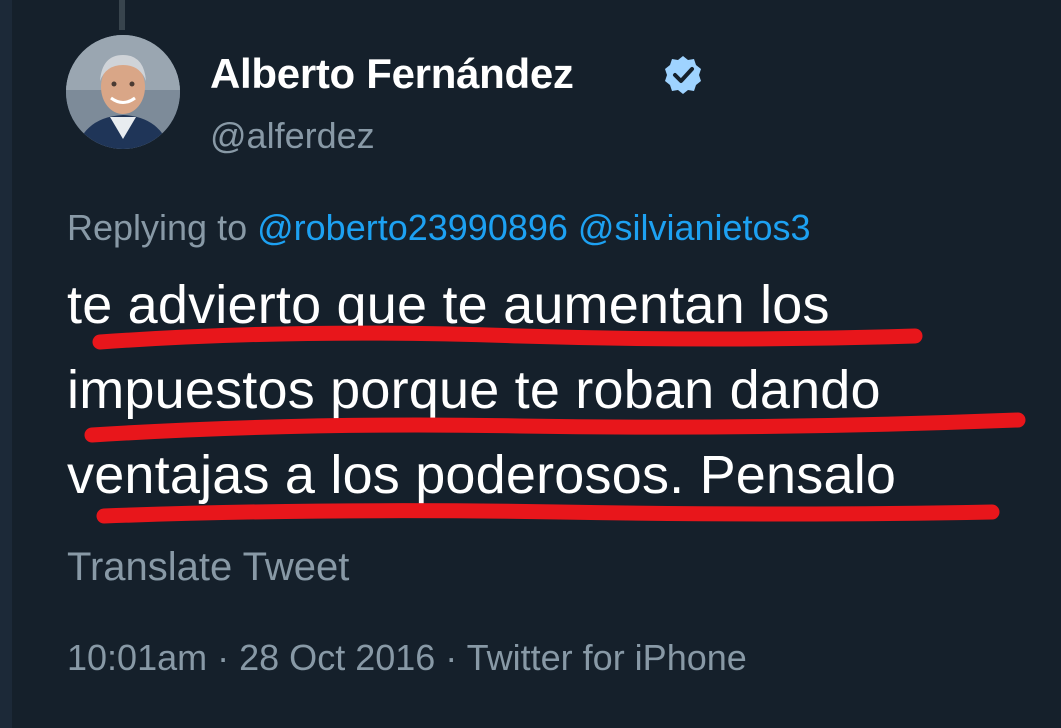 The height and width of the screenshot is (728, 1061). I want to click on avatar-photo-icon, so click(123, 92).